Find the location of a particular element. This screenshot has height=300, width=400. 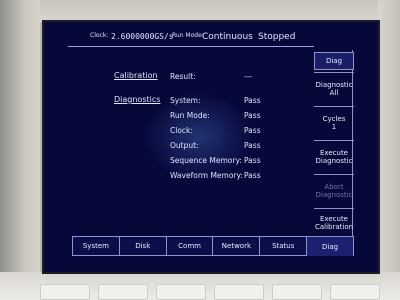

diag-value-waveform-memory: Pass is located at coordinates (252, 175).